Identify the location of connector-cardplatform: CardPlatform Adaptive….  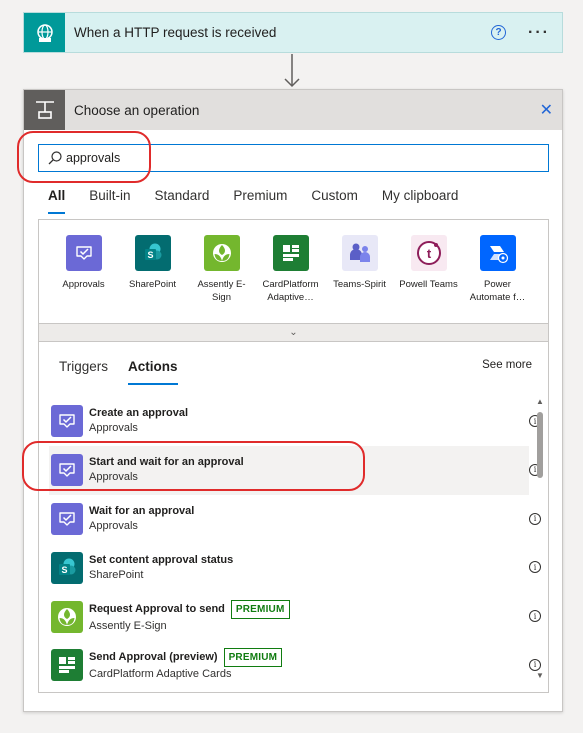
(290, 269).